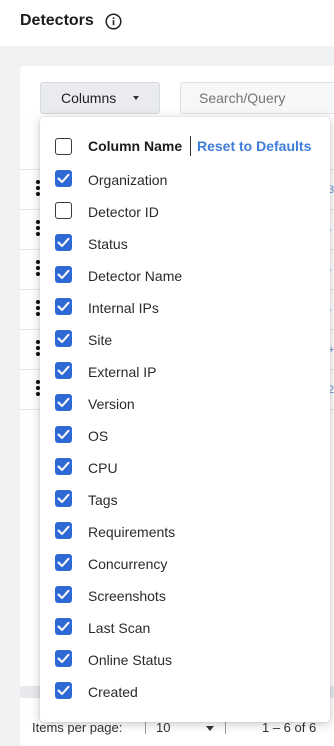 The height and width of the screenshot is (746, 334). Describe the element at coordinates (185, 243) in the screenshot. I see `column-option: Status` at that location.